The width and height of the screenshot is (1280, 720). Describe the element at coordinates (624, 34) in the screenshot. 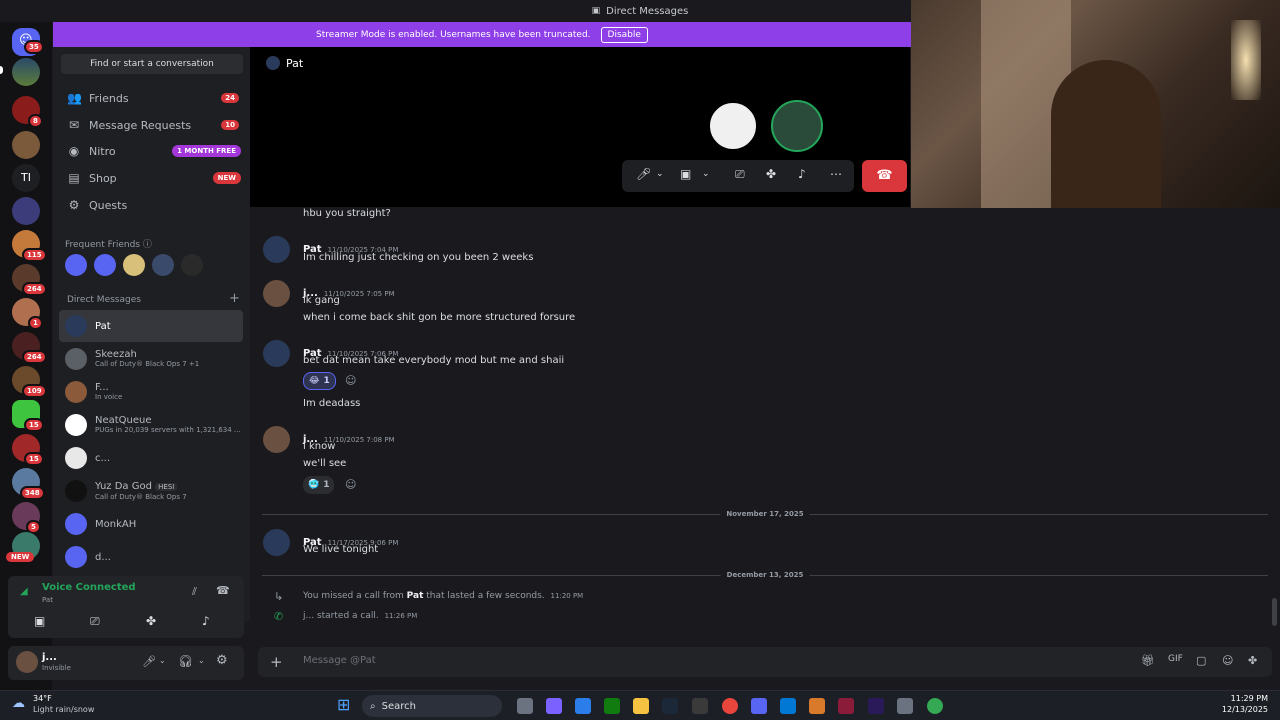

I see `disable-button: Disable` at that location.